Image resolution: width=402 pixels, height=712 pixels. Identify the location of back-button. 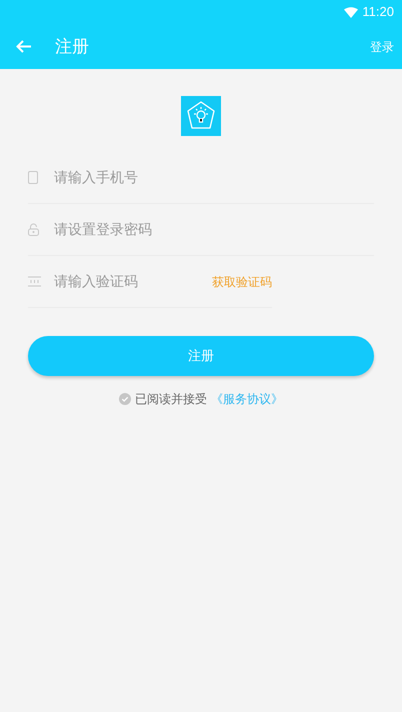
(23, 46).